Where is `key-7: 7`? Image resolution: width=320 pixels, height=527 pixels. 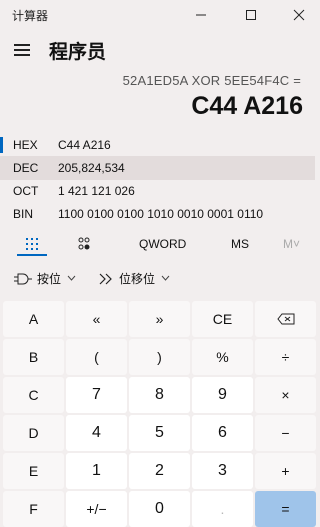
key-7: 7 is located at coordinates (96, 395).